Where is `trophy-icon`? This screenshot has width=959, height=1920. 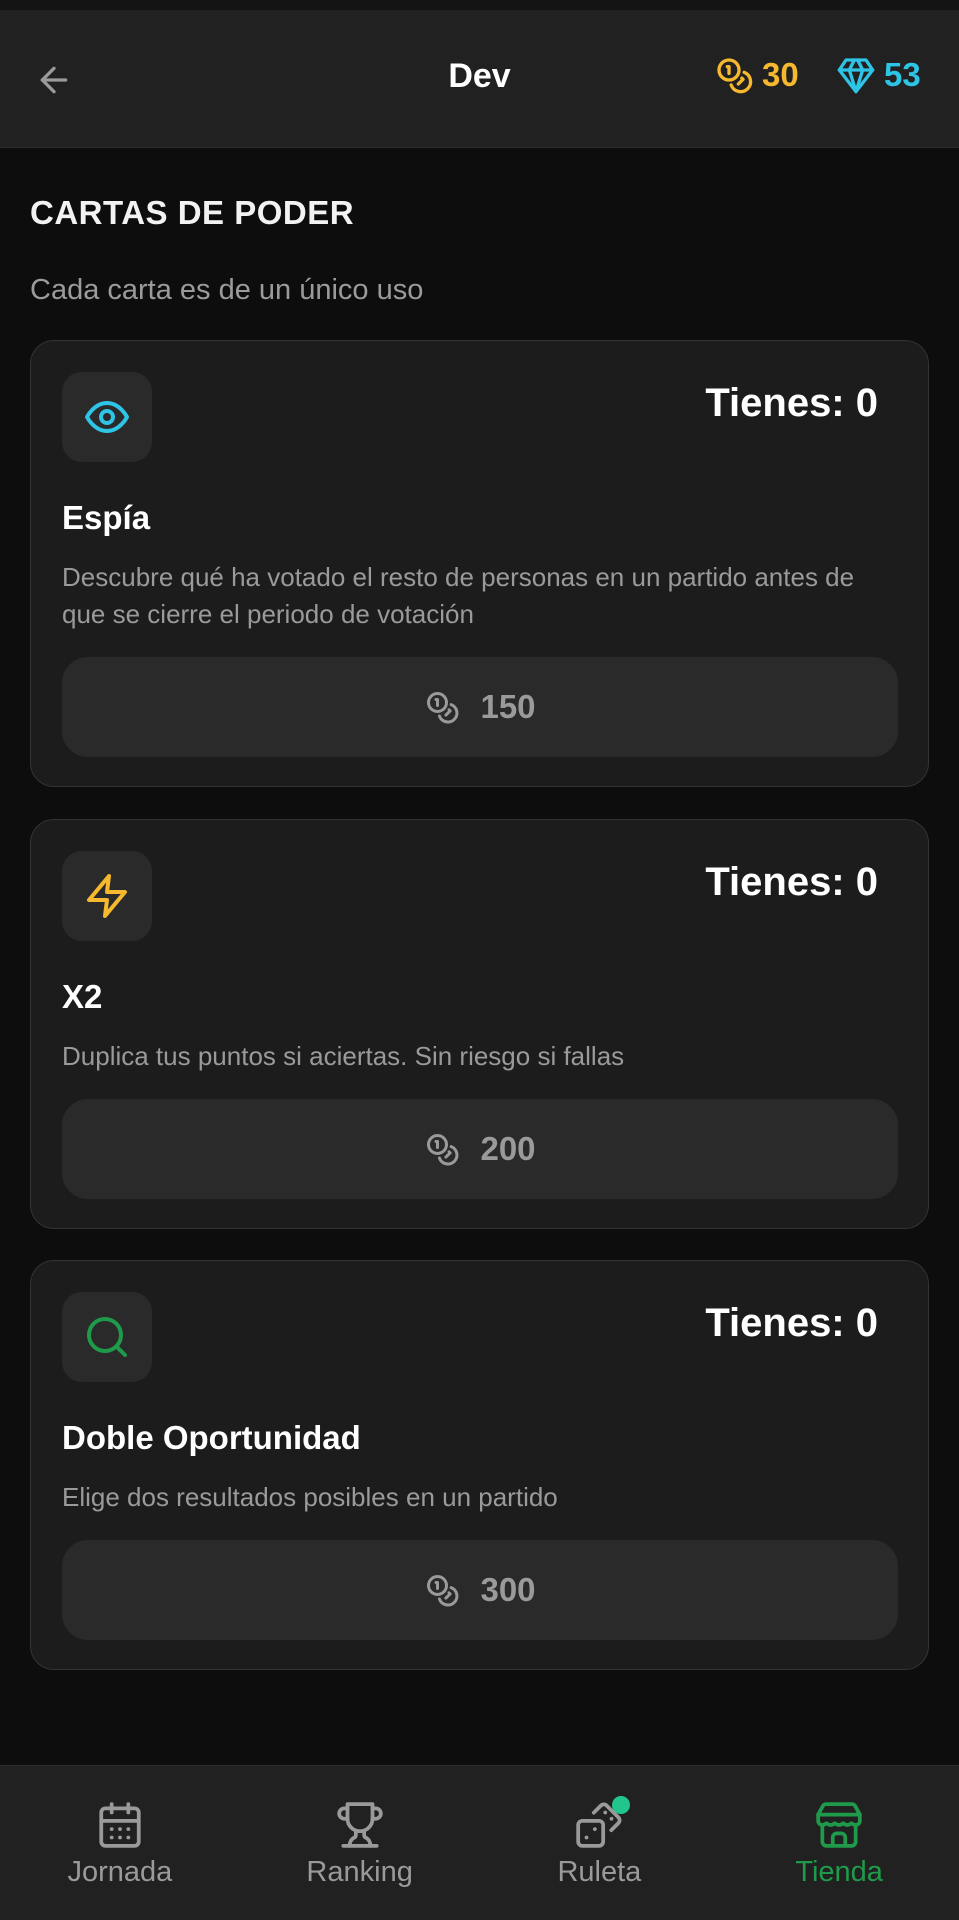 trophy-icon is located at coordinates (360, 1825).